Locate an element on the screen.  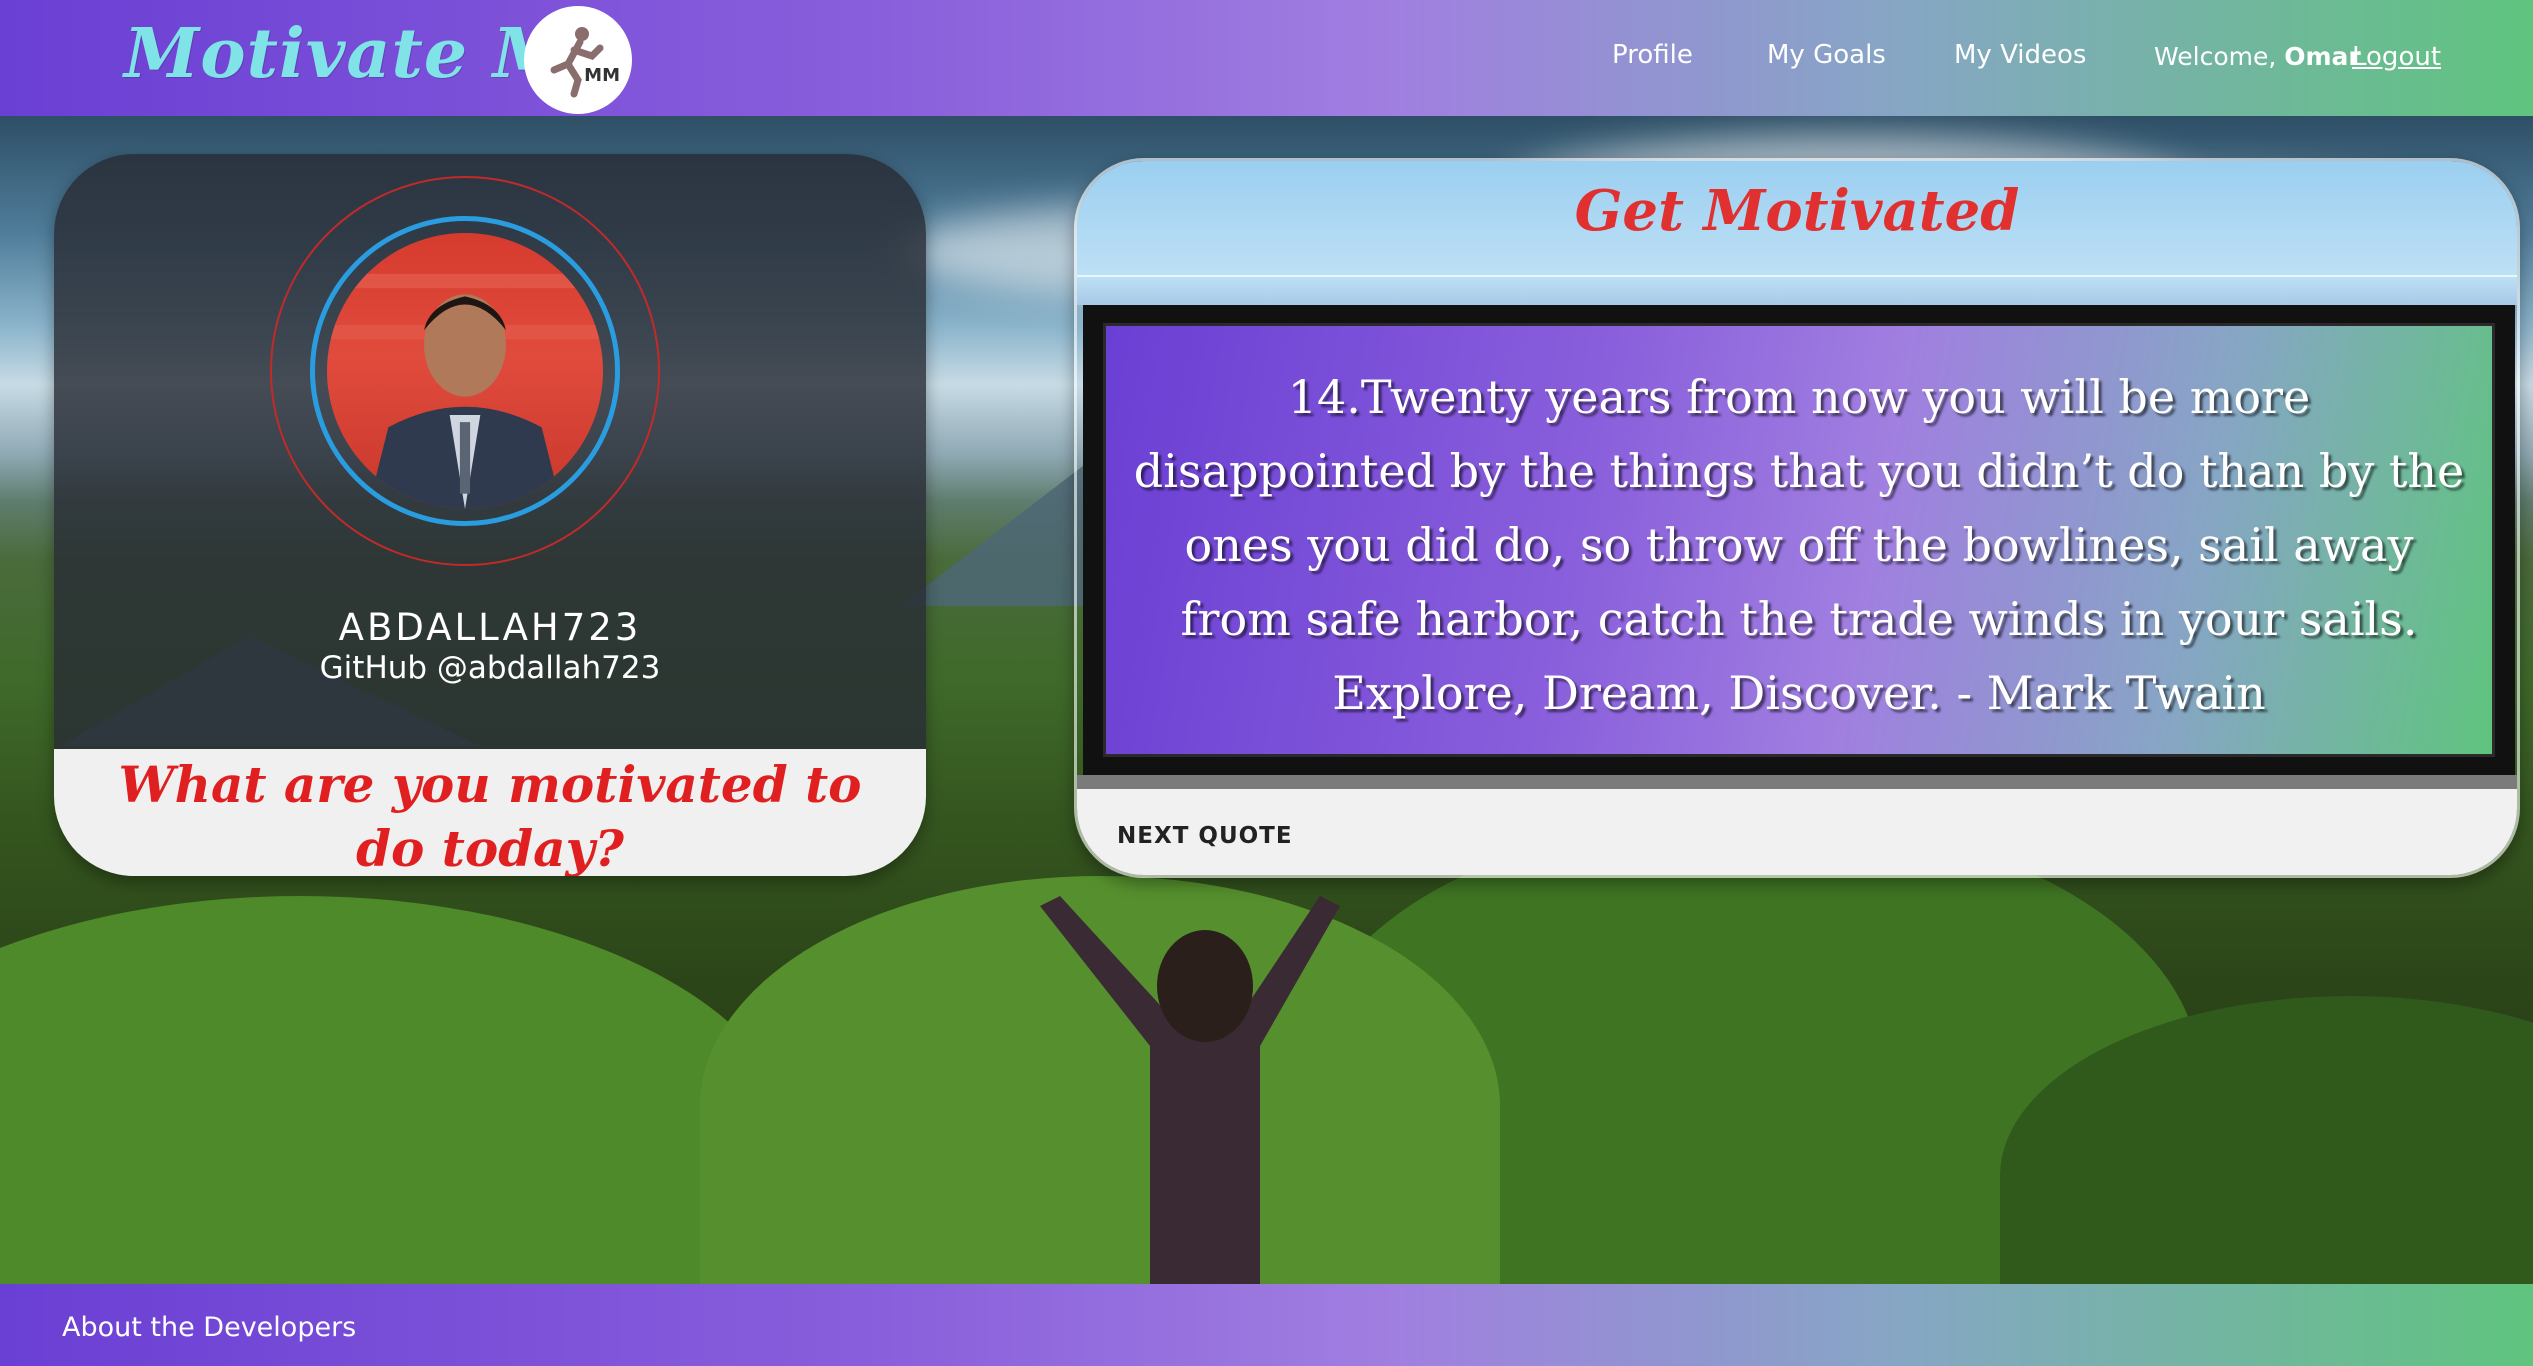
nav-link-profile: Profile is located at coordinates (1652, 55).